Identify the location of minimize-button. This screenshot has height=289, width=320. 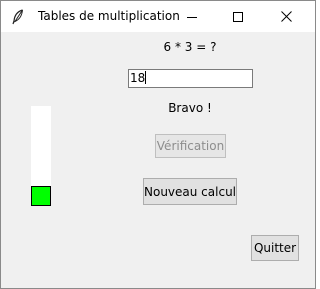
(192, 16).